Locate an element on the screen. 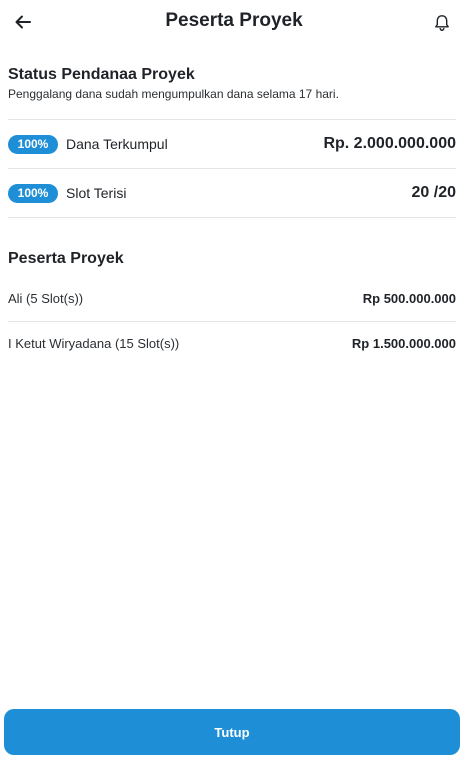 The image size is (468, 765). stat-label: Slot Terisi is located at coordinates (96, 193).